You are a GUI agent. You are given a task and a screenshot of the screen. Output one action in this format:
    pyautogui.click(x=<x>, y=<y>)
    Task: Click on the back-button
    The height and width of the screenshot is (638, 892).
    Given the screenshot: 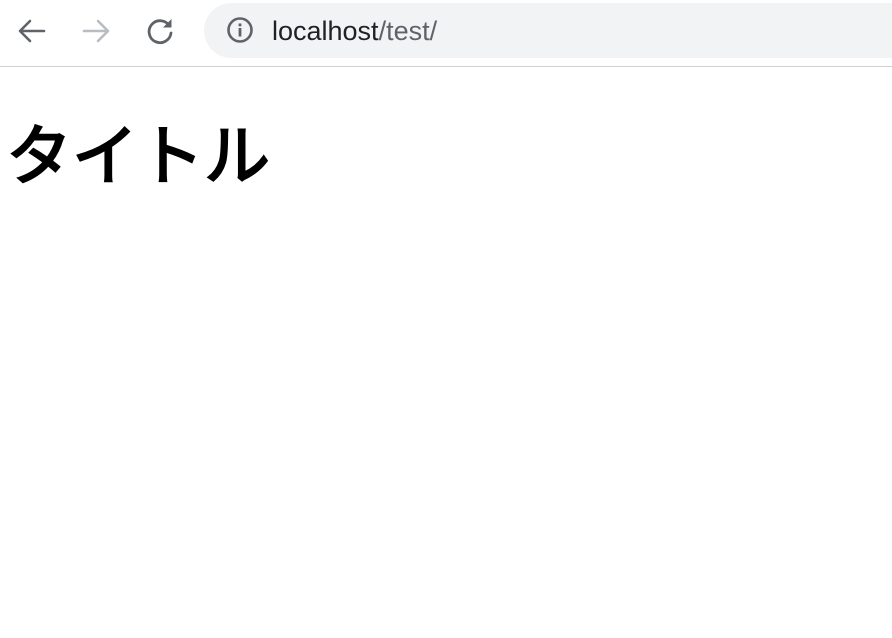 What is the action you would take?
    pyautogui.click(x=32, y=31)
    